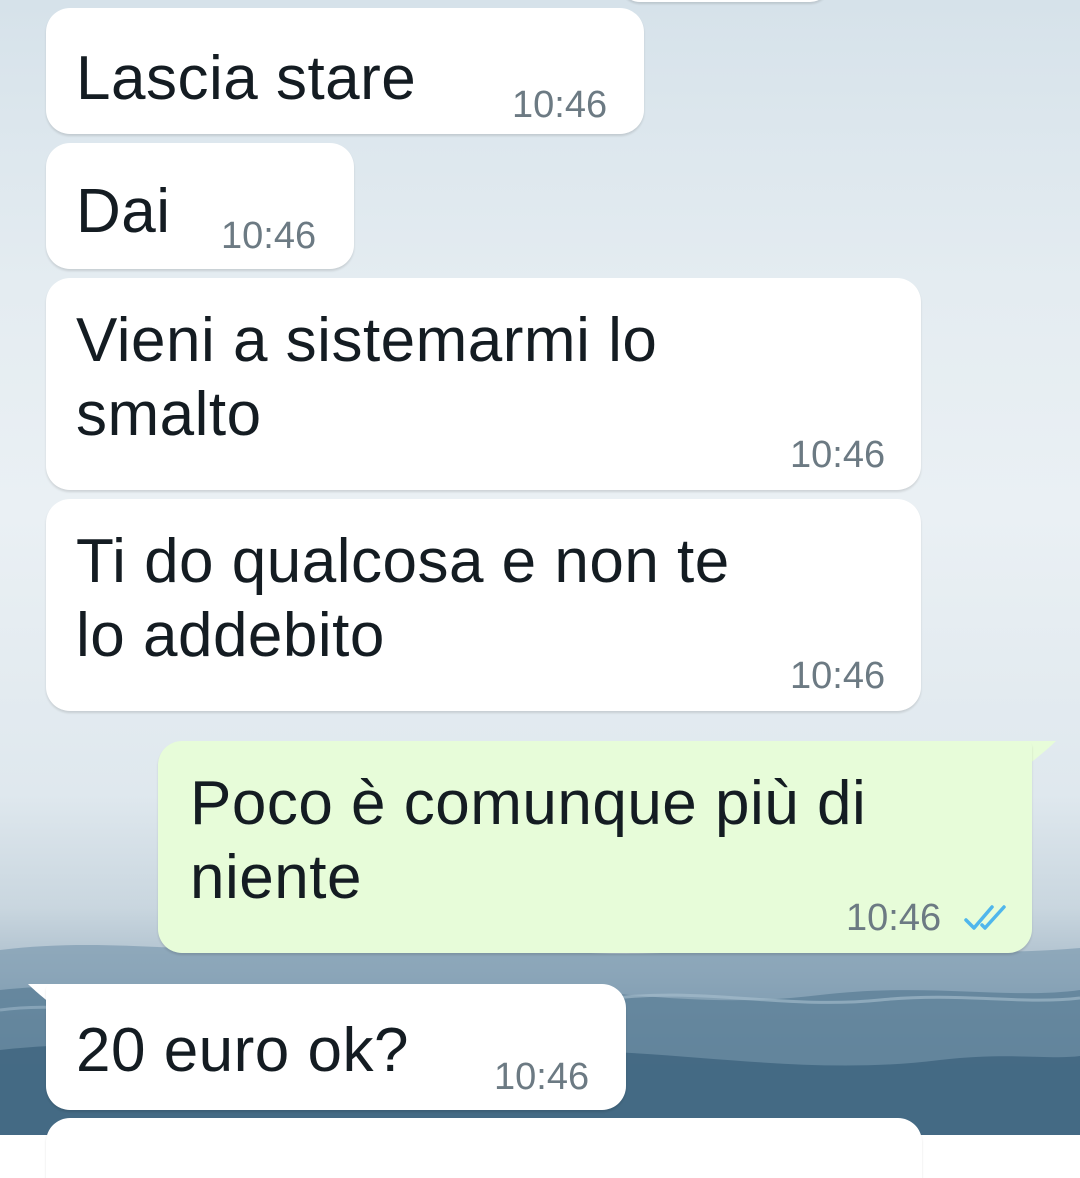  Describe the element at coordinates (242, 1050) in the screenshot. I see `message-text: 20 euro ok?` at that location.